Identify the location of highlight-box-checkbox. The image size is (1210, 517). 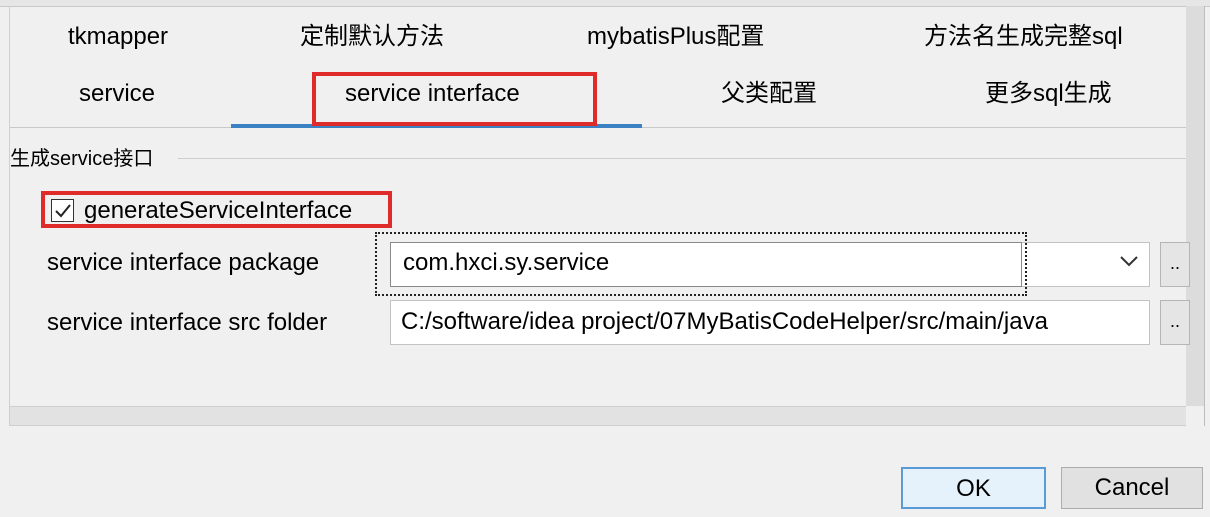
(216, 209).